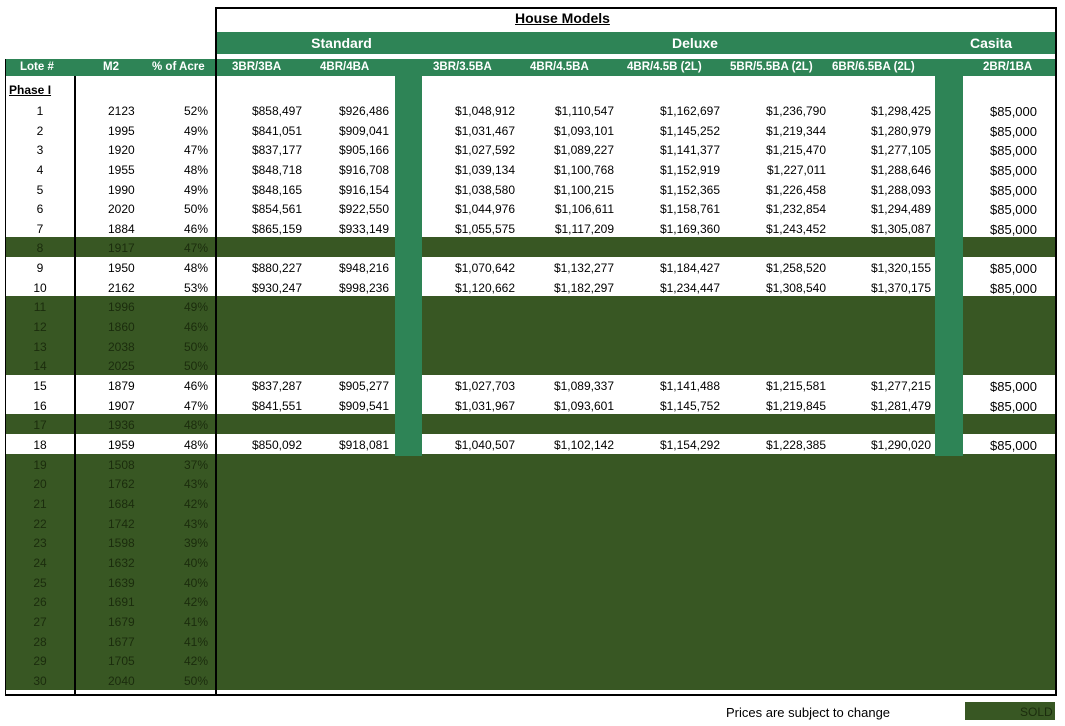 This screenshot has width=1065, height=726. Describe the element at coordinates (40, 150) in the screenshot. I see `lot-number: 3` at that location.